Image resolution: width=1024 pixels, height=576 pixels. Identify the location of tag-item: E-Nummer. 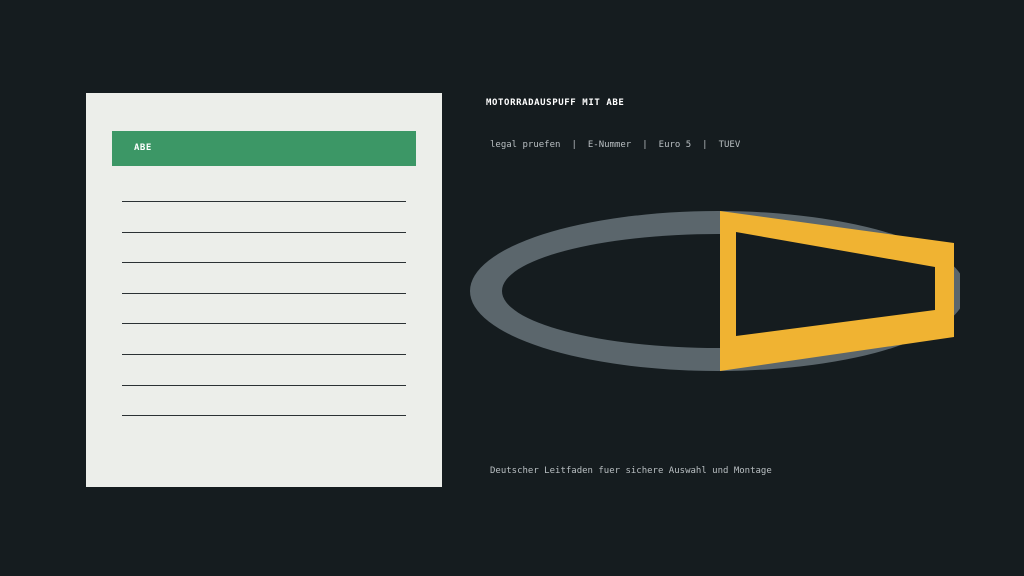
(609, 145).